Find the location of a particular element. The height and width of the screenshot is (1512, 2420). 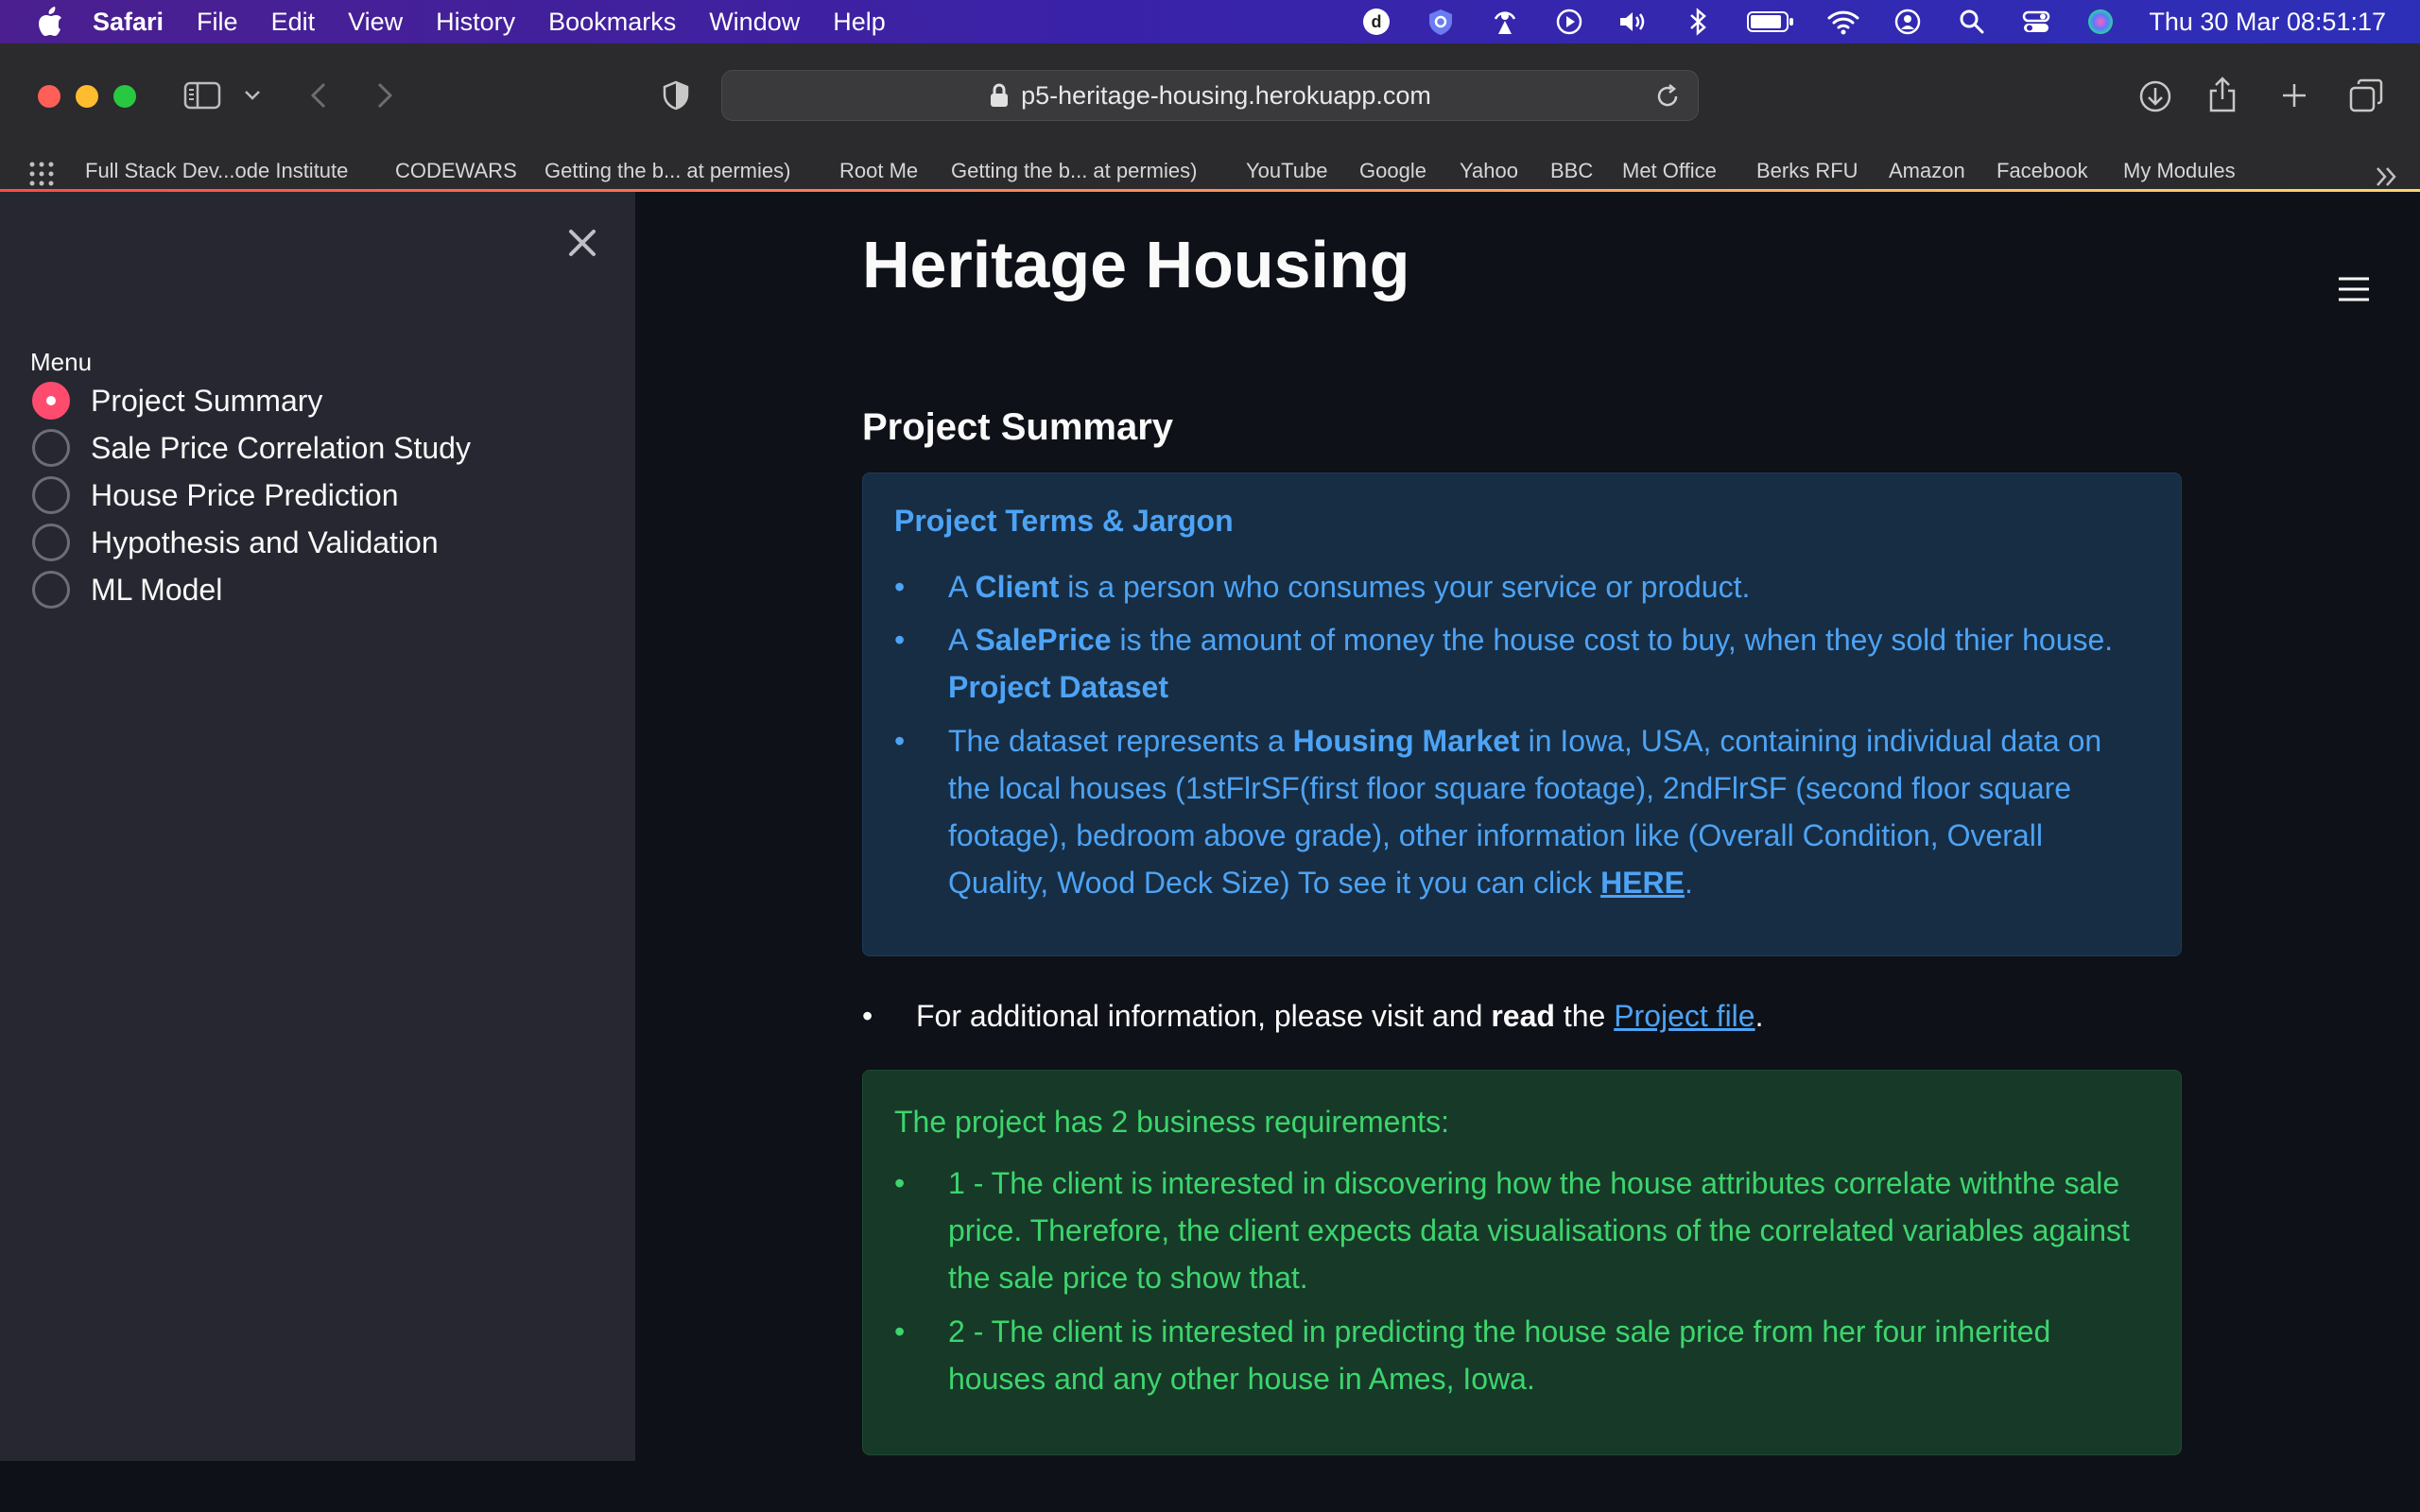

chevron-down-icon is located at coordinates (252, 95).